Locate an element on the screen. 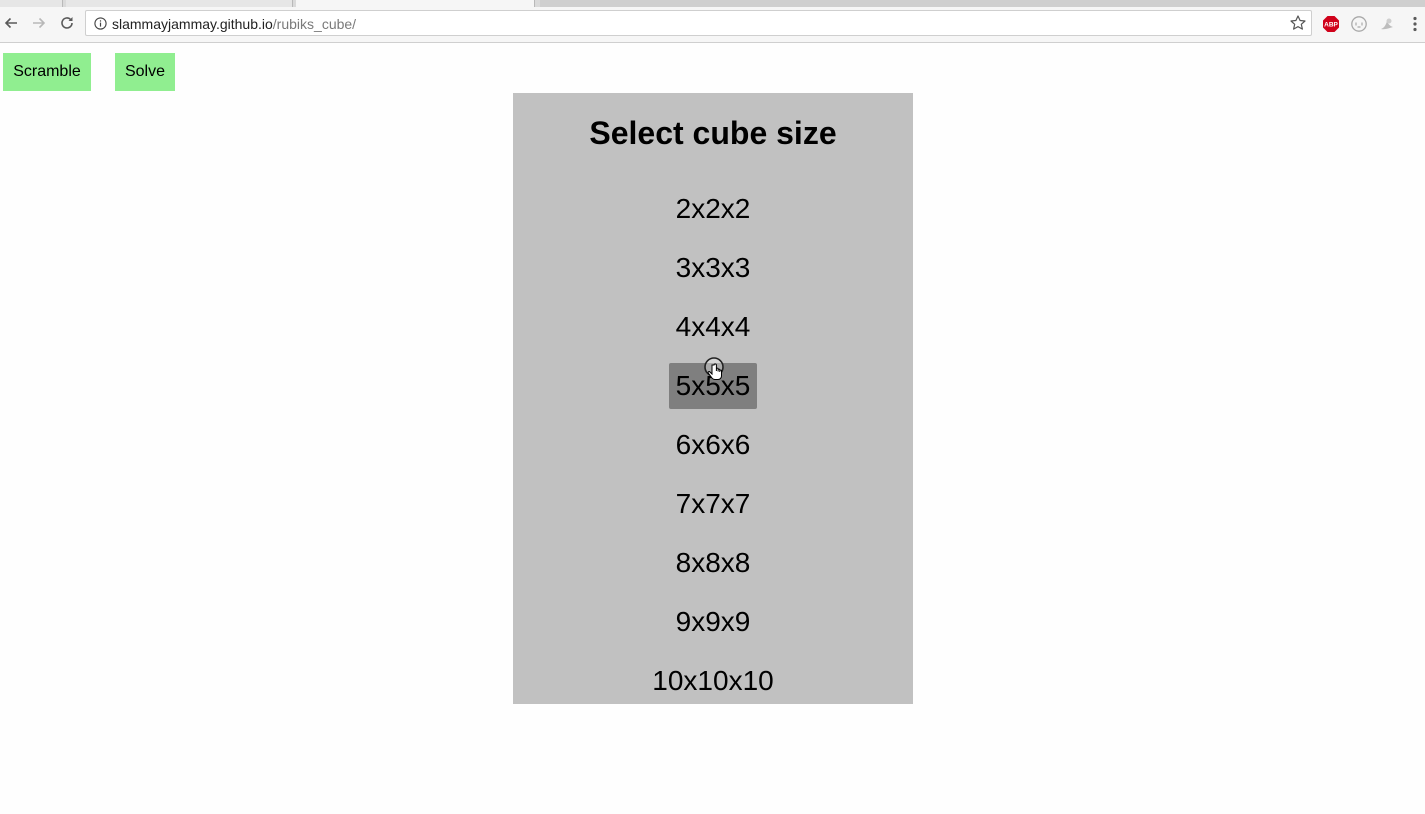  list-item: 4x4x4 is located at coordinates (713, 326).